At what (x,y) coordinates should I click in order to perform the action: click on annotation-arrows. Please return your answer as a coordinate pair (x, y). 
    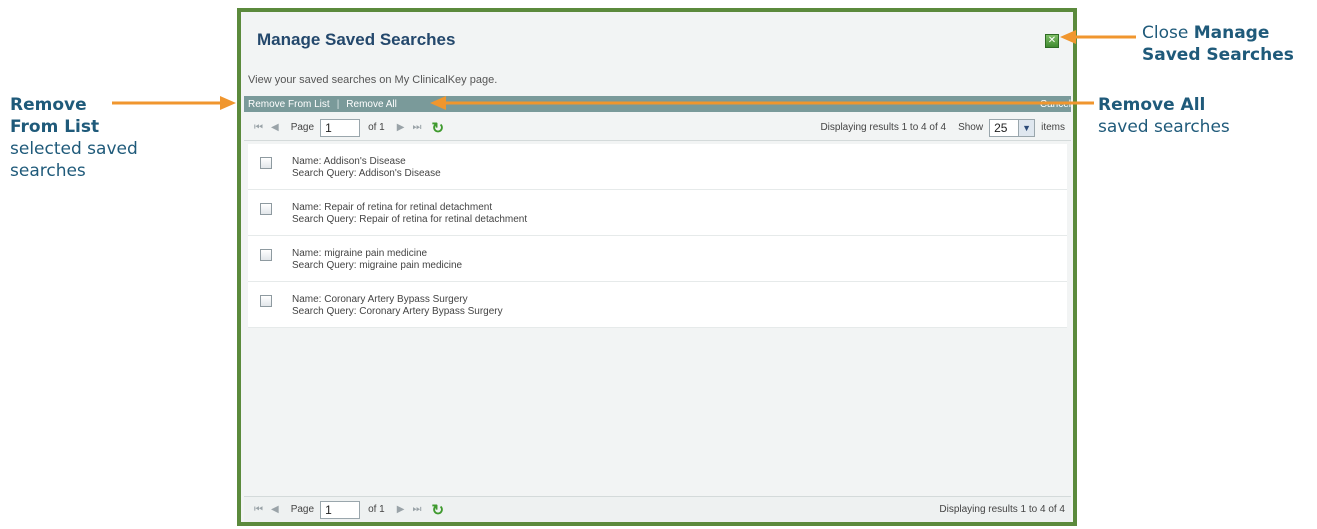
    Looking at the image, I should click on (624, 70).